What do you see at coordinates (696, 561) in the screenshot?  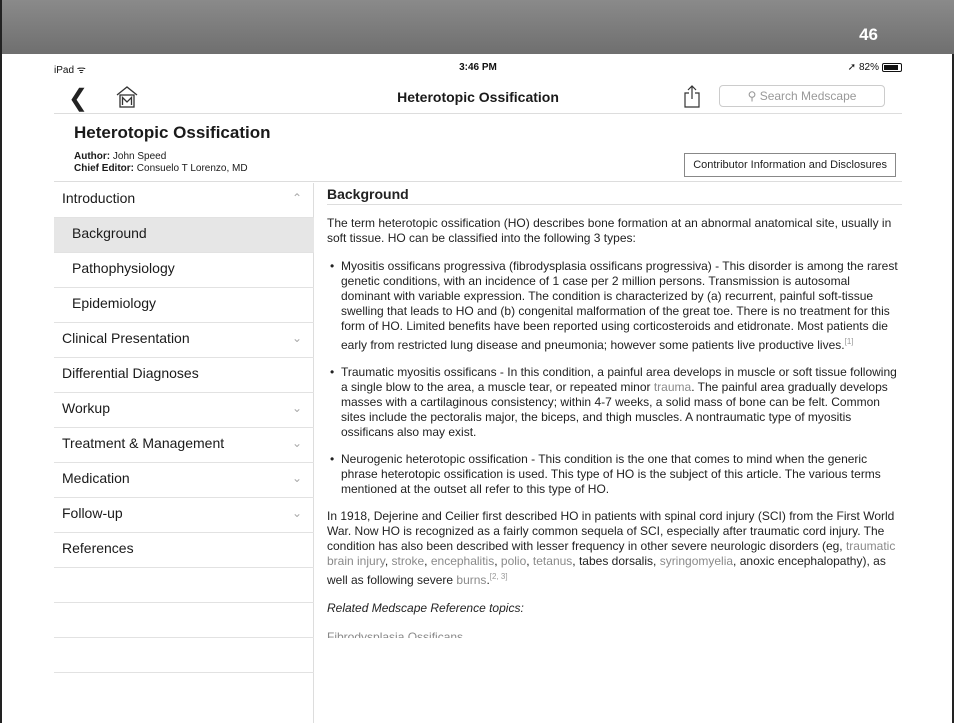 I see `syringomyelia-link: syringomyelia` at bounding box center [696, 561].